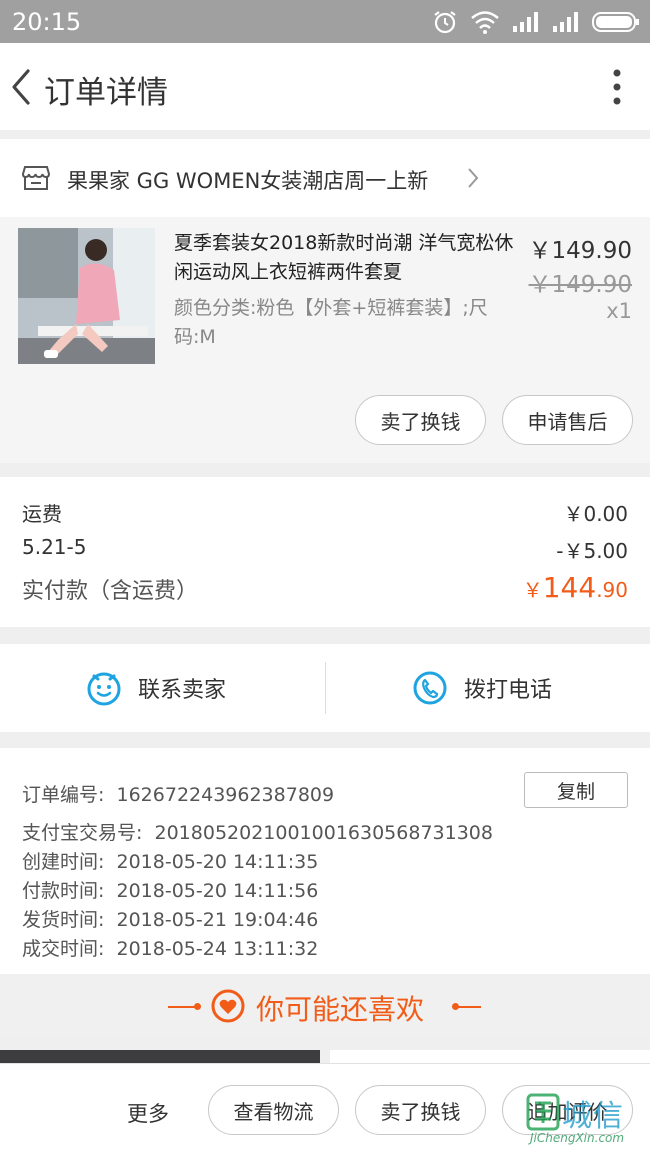 This screenshot has height=1155, width=650. I want to click on chat-face-icon, so click(104, 689).